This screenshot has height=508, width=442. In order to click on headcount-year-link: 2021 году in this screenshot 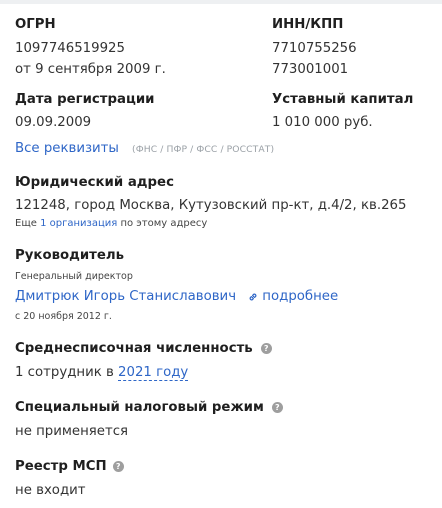, I will do `click(153, 373)`.